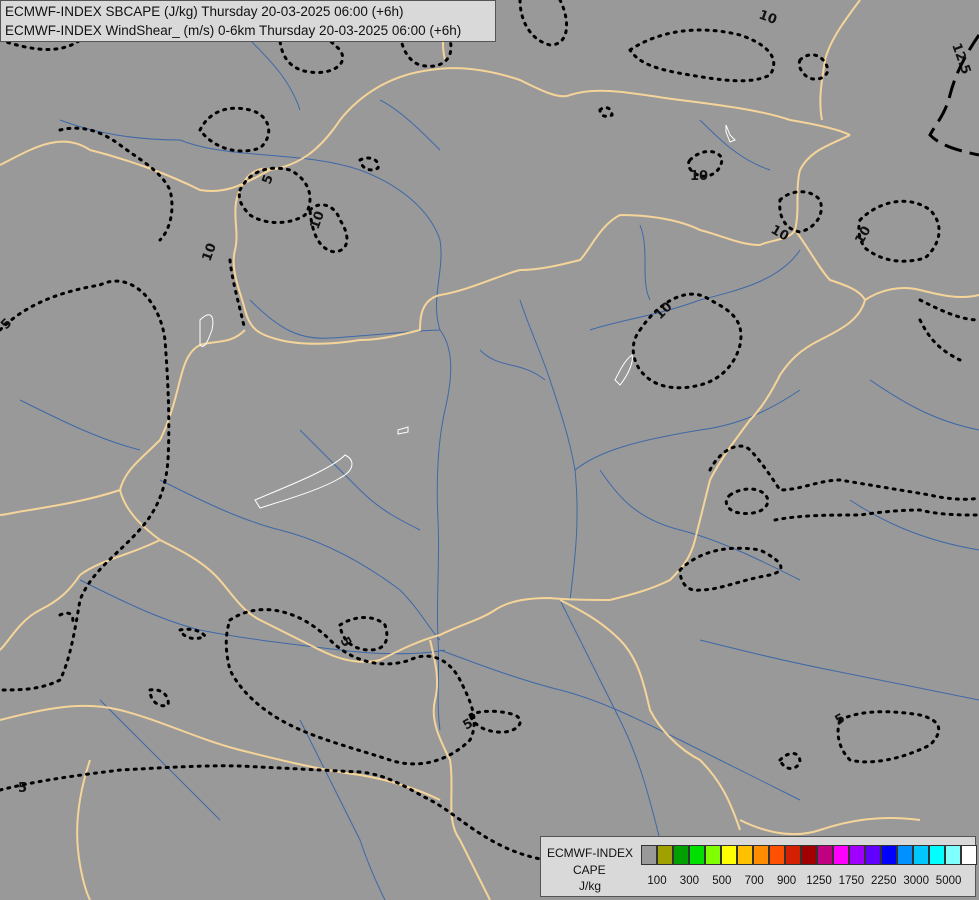 This screenshot has width=979, height=900. I want to click on legend-ticks: 100 300 500 700 900 1250 1750 2250 3000 5000, so click(806, 883).